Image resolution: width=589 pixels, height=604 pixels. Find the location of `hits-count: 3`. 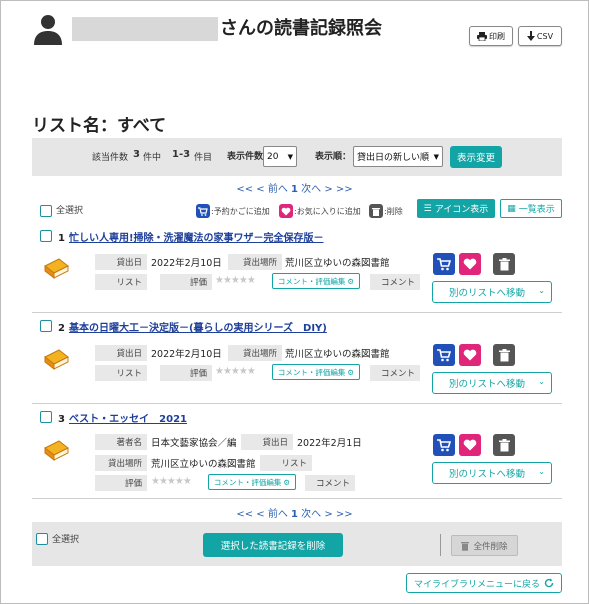

hits-count: 3 is located at coordinates (136, 154).